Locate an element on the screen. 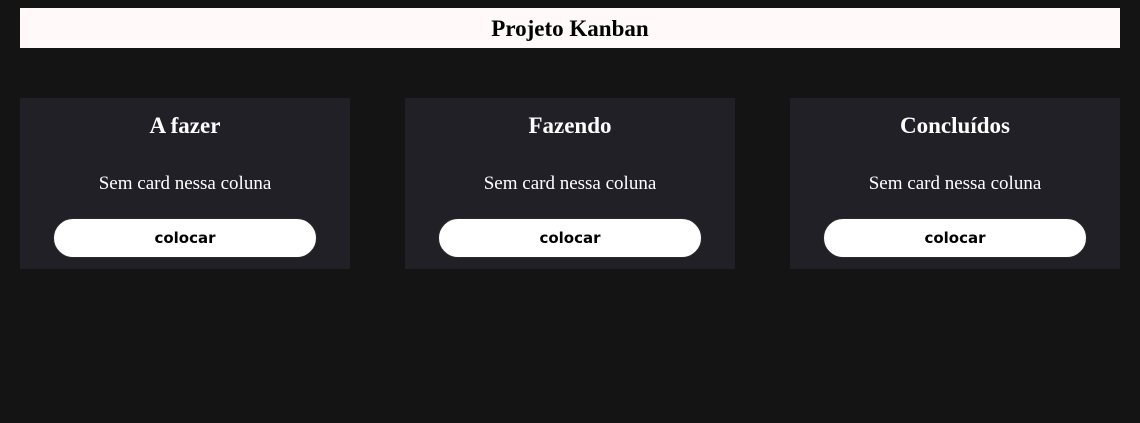  page-title: Projeto Kanban is located at coordinates (570, 28).